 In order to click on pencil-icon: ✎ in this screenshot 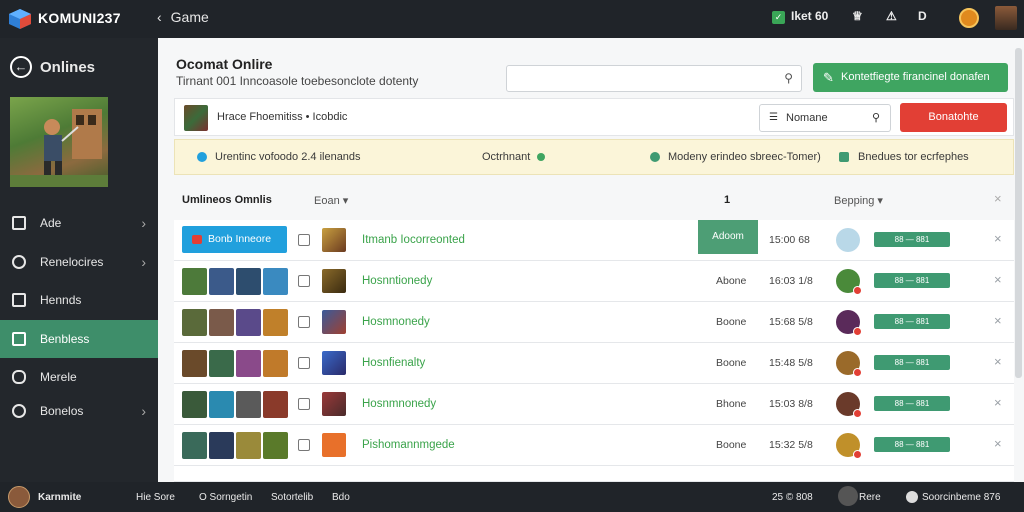, I will do `click(828, 77)`.